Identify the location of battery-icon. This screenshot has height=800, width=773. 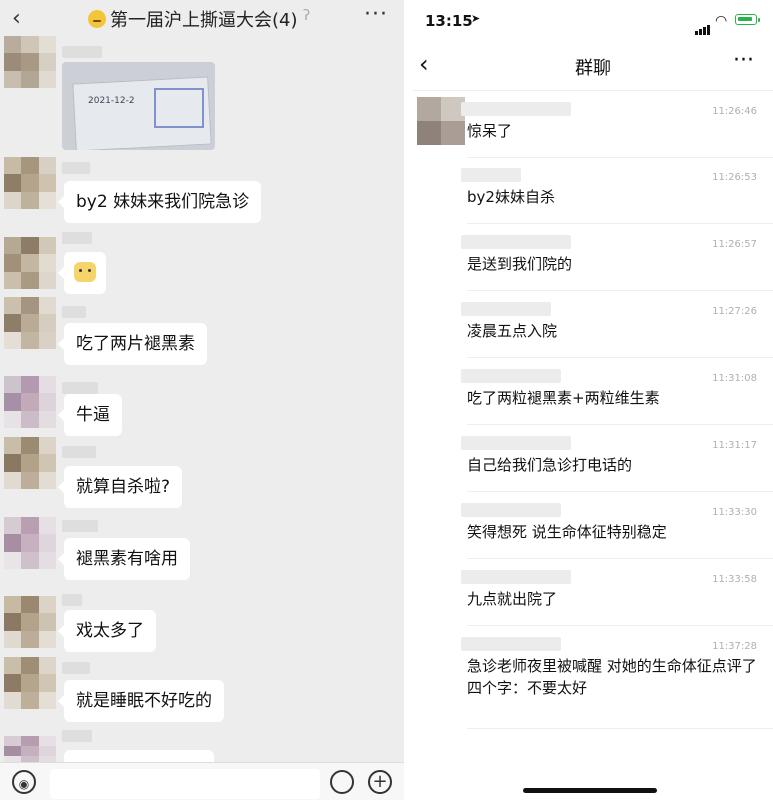
(747, 19).